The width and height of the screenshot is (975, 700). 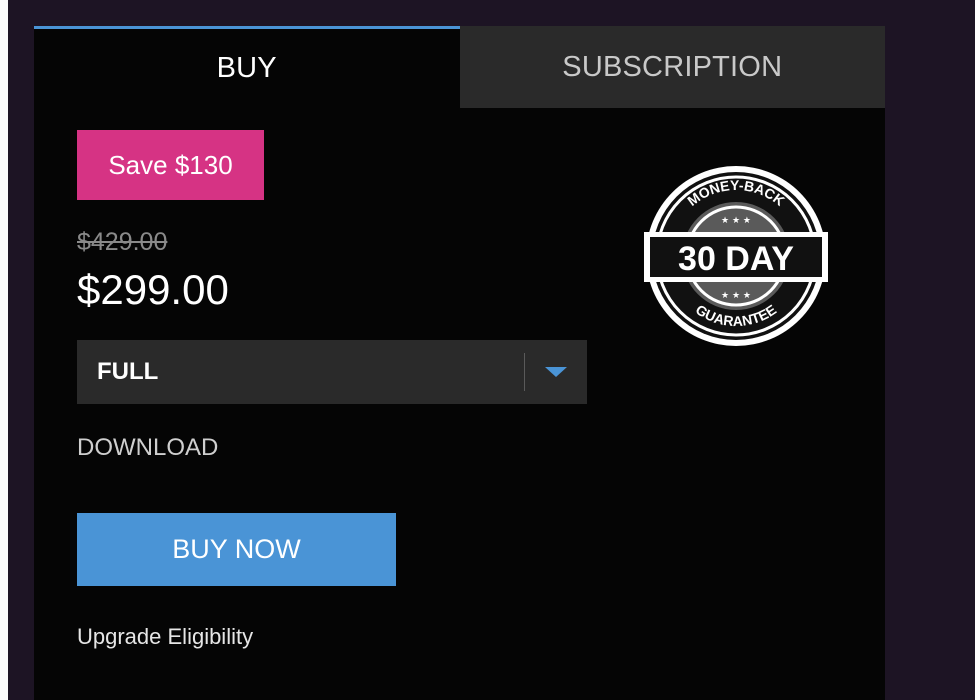 I want to click on edition-select: FULL, so click(x=332, y=372).